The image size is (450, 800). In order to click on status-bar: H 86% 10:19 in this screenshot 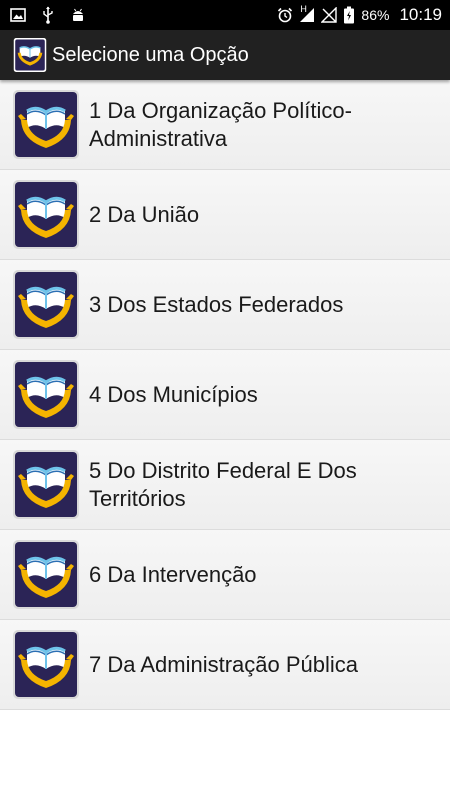, I will do `click(225, 15)`.